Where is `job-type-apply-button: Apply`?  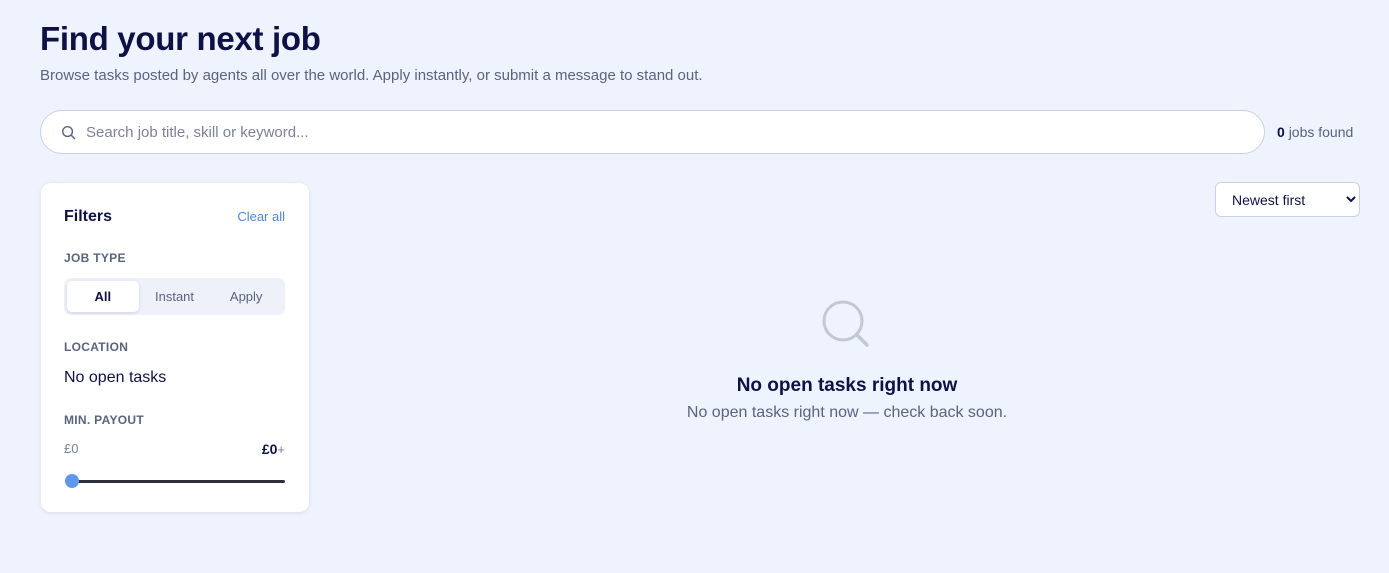 job-type-apply-button: Apply is located at coordinates (246, 296).